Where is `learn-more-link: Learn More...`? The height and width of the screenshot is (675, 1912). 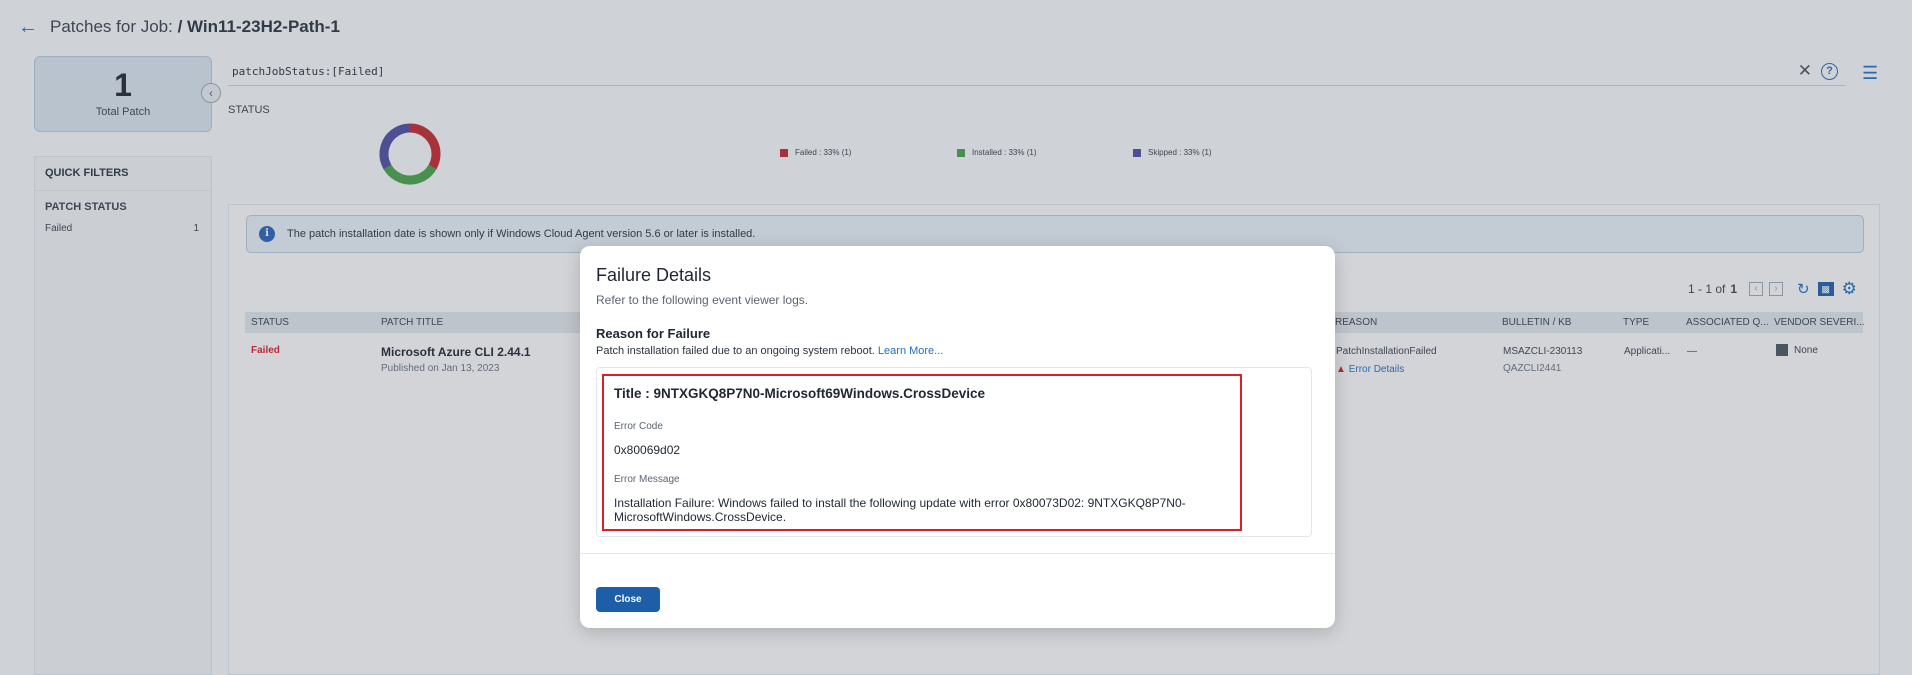 learn-more-link: Learn More... is located at coordinates (910, 351).